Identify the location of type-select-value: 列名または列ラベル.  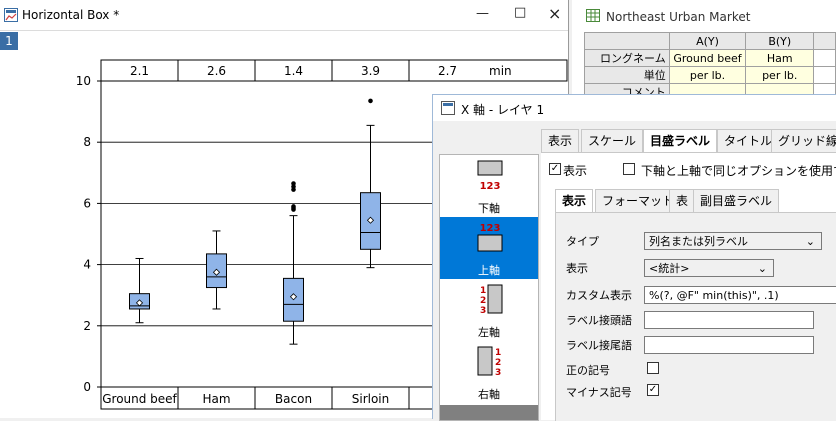
(698, 241).